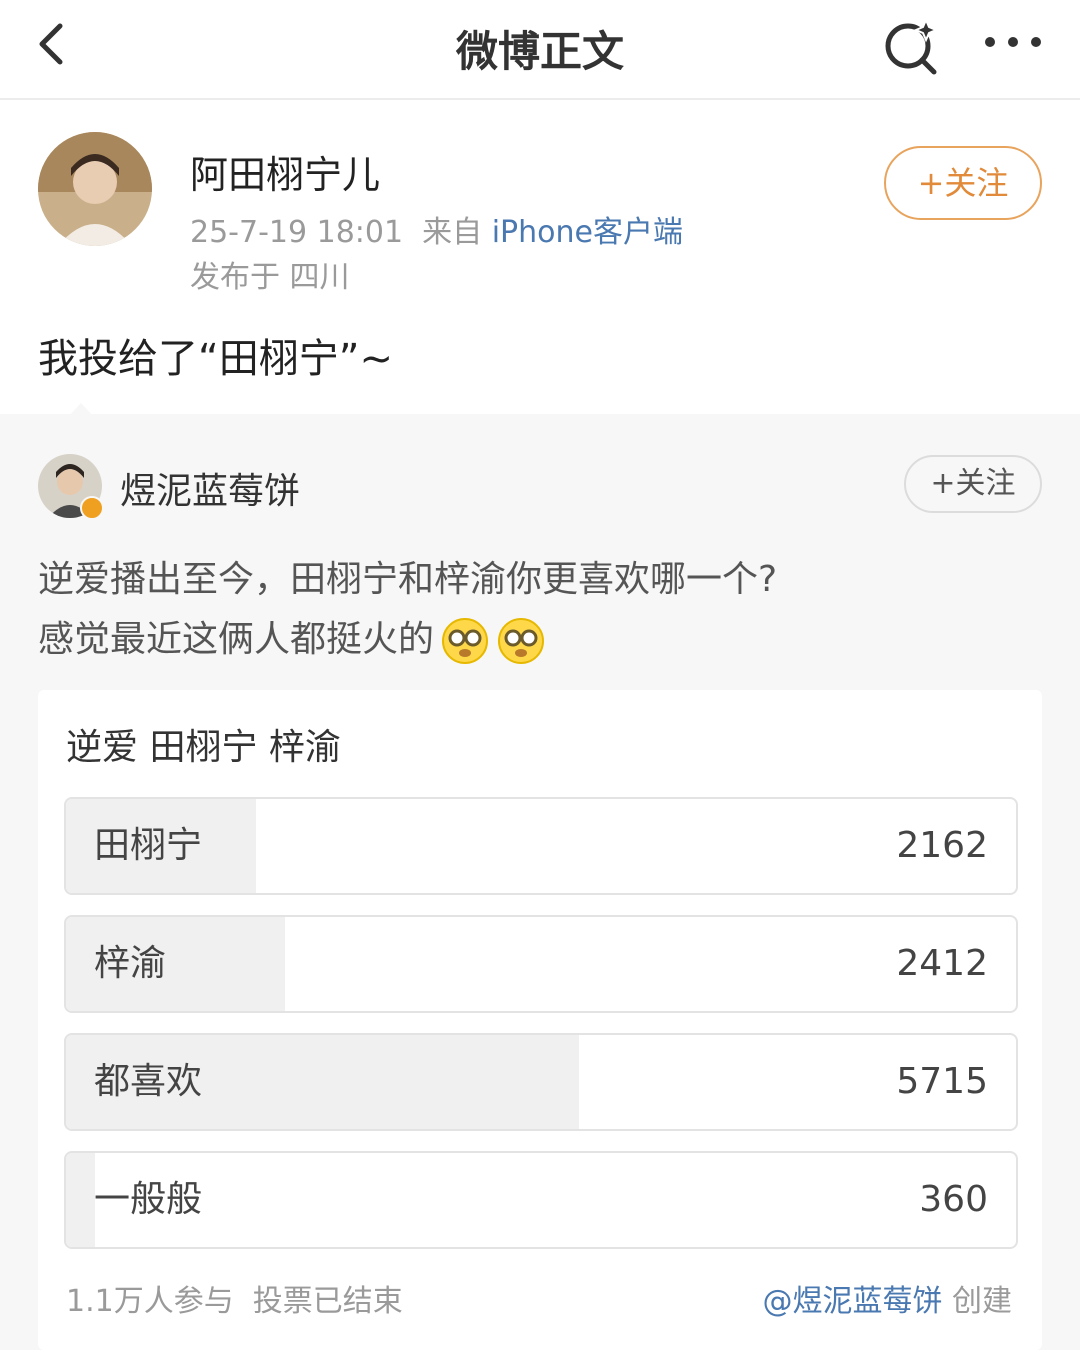 Image resolution: width=1080 pixels, height=1350 pixels. Describe the element at coordinates (297, 232) in the screenshot. I see `post-time: 25-7-19 18:01` at that location.